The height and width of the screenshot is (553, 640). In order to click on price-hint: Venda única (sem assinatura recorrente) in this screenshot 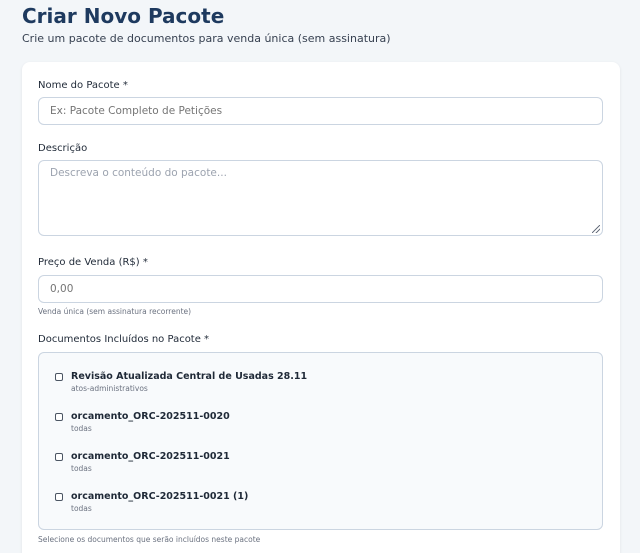, I will do `click(115, 311)`.